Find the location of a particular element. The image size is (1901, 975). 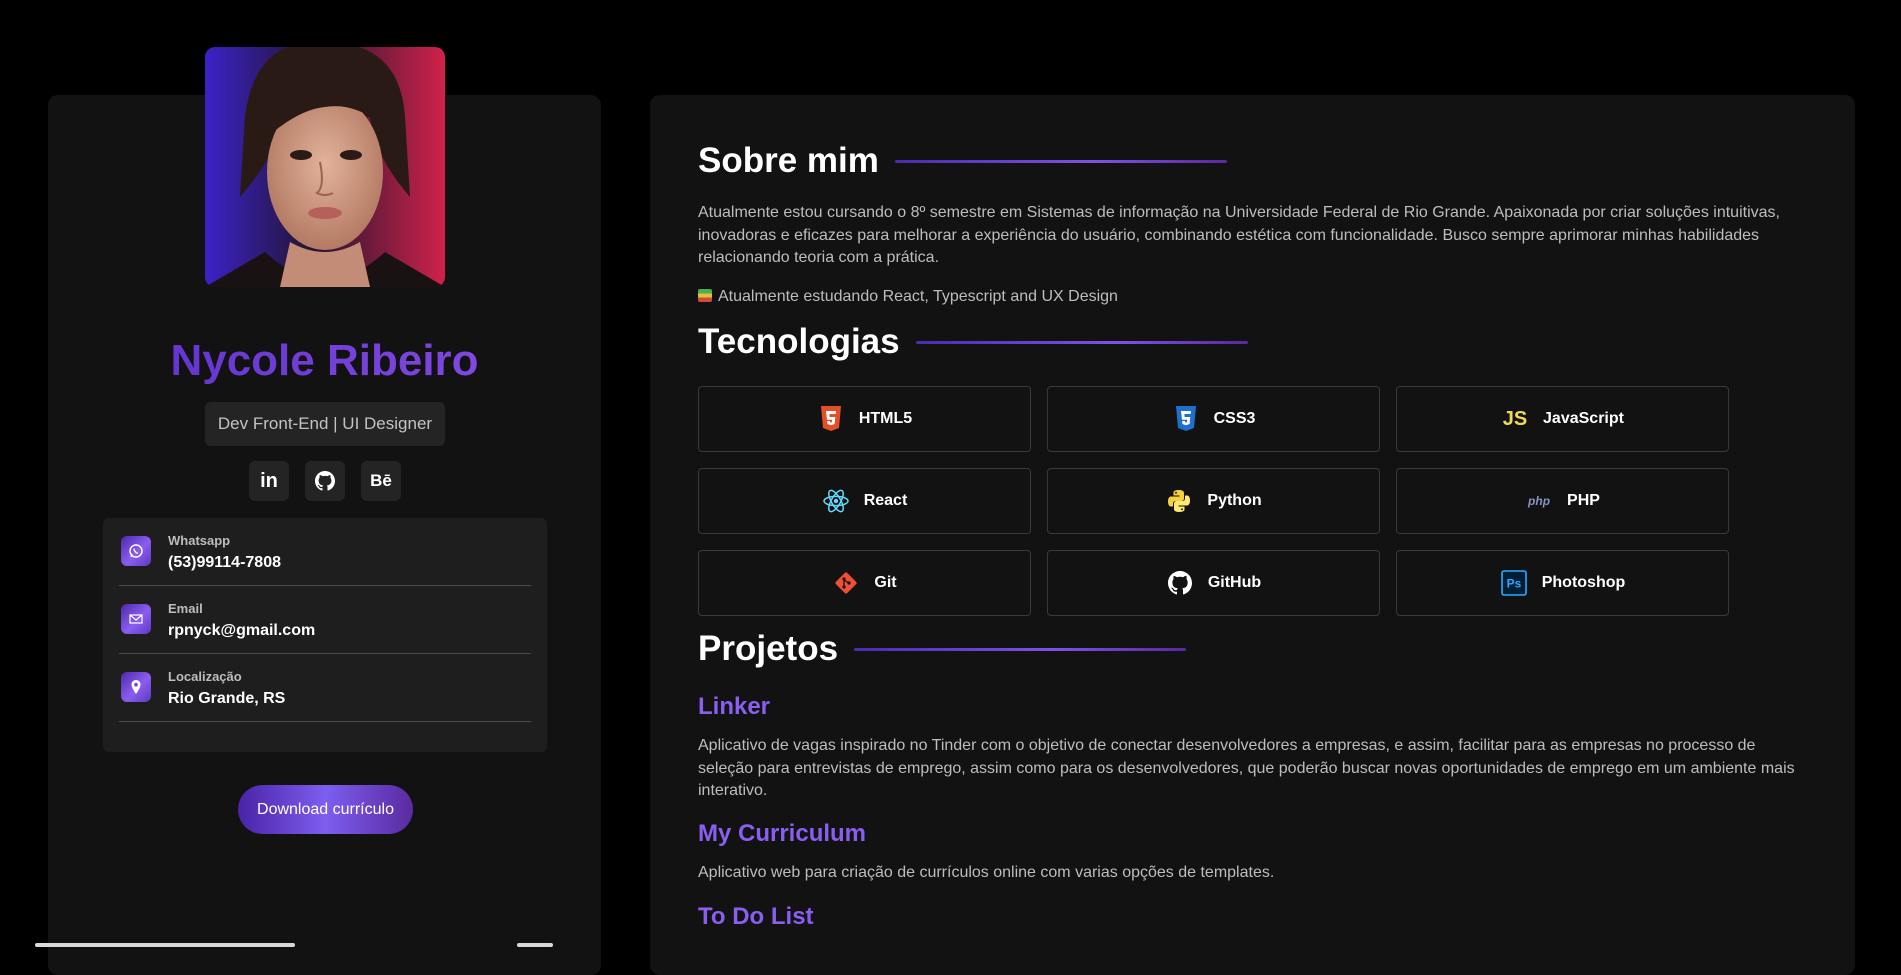

scrollbar is located at coordinates (165, 945).